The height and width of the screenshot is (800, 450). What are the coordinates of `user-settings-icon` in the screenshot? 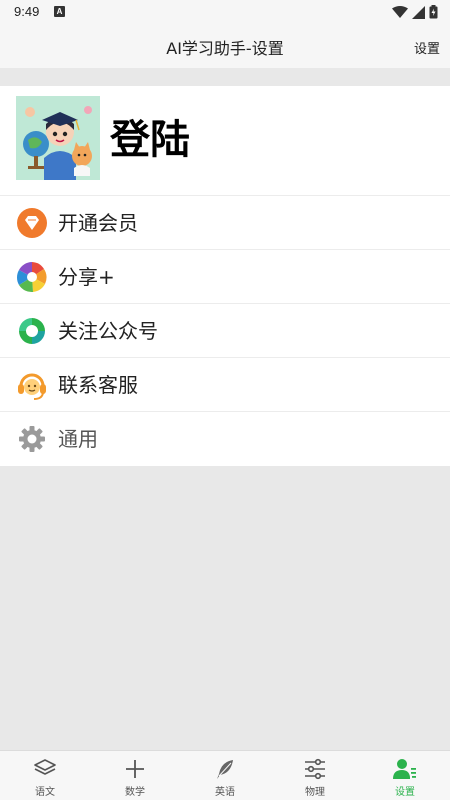 It's located at (404, 769).